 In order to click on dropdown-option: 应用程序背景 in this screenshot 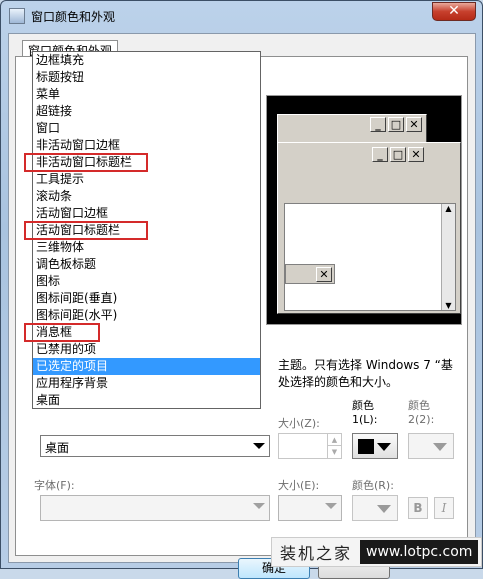, I will do `click(146, 383)`.